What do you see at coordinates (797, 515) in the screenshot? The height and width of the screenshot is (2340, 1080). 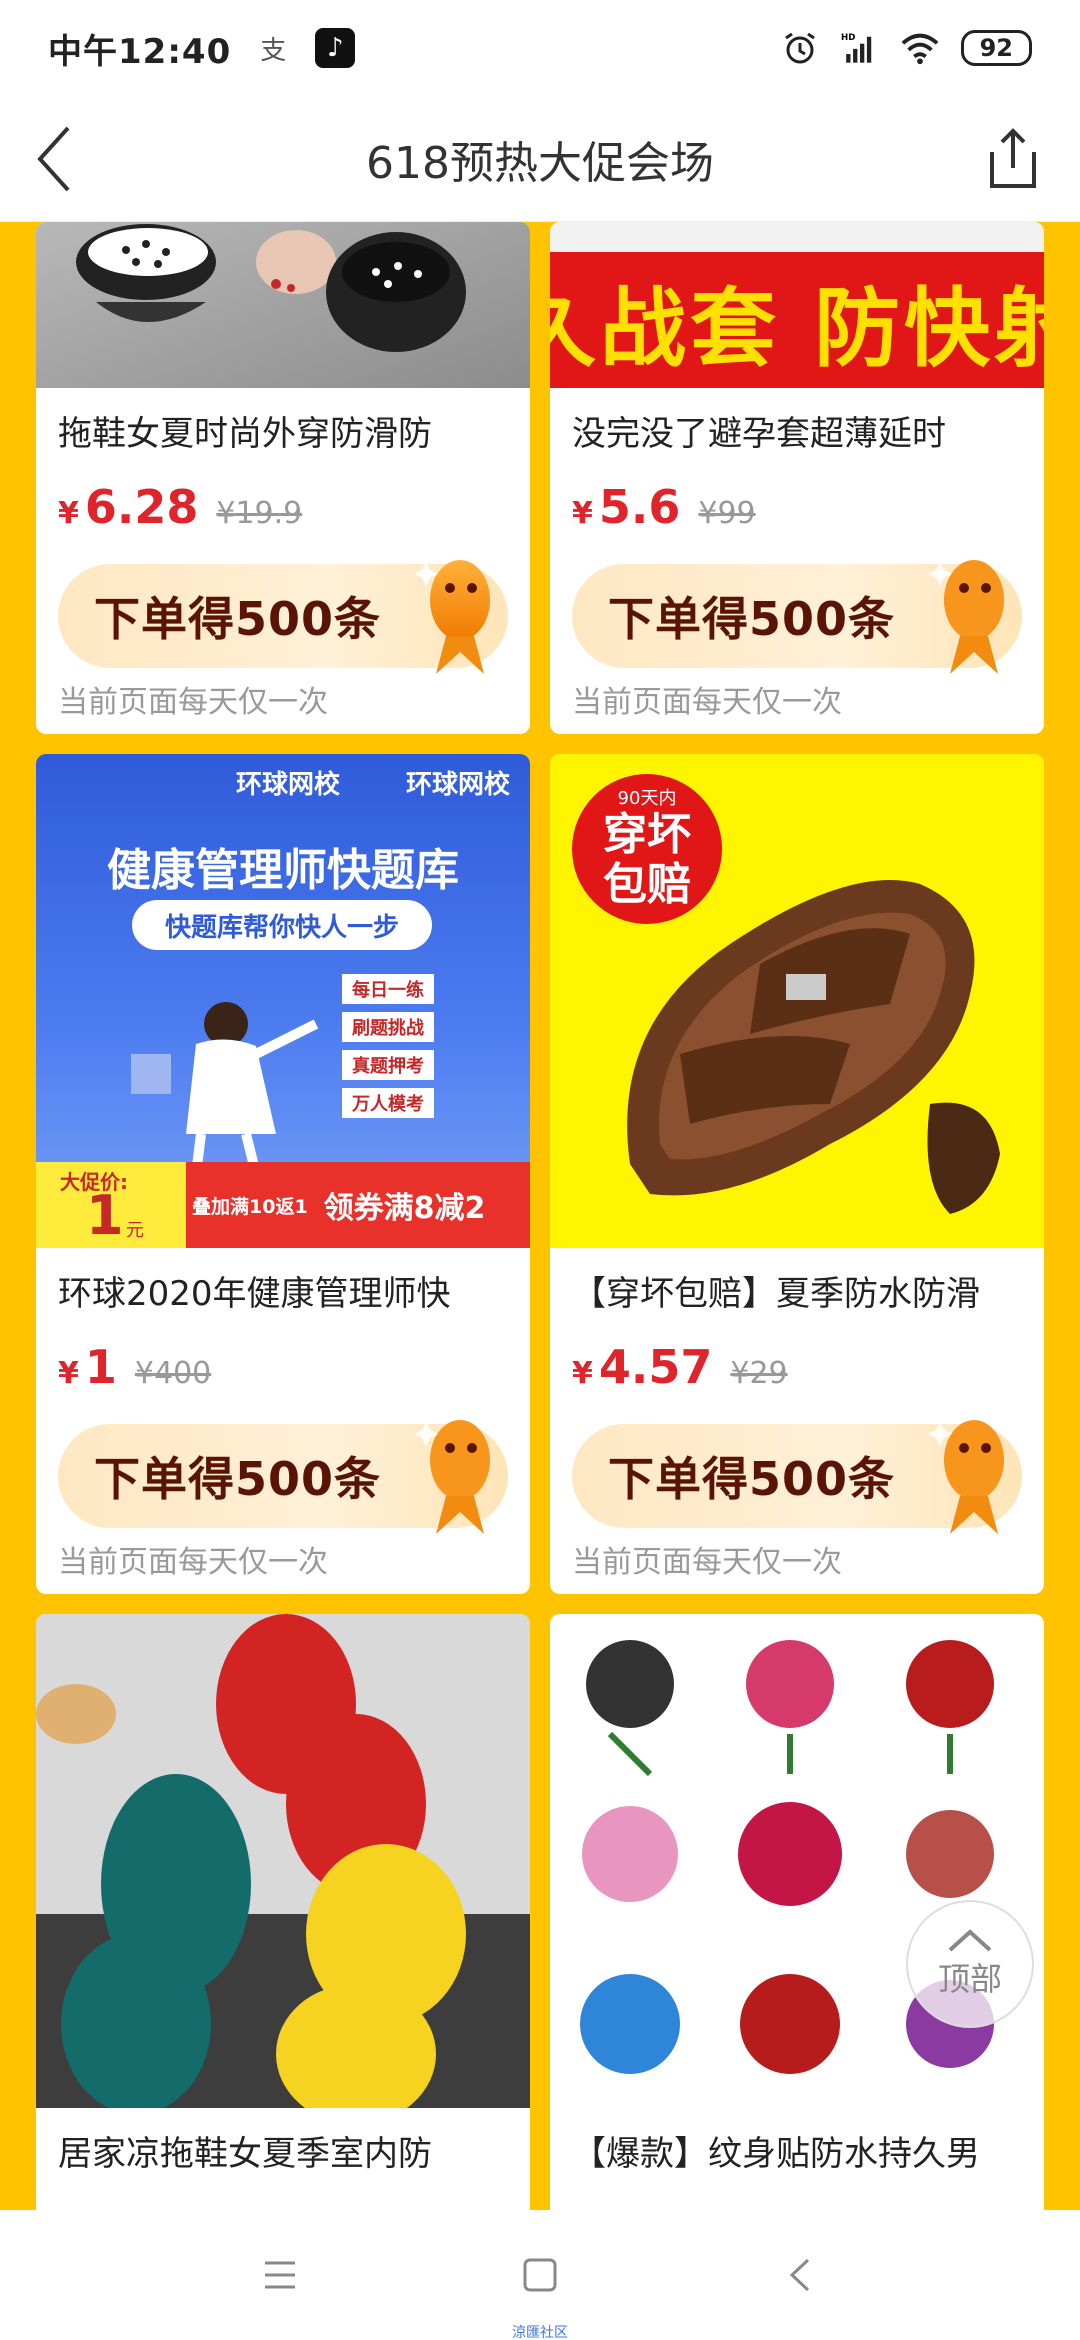 I see `price-row: ¥ 5.6 ¥99` at bounding box center [797, 515].